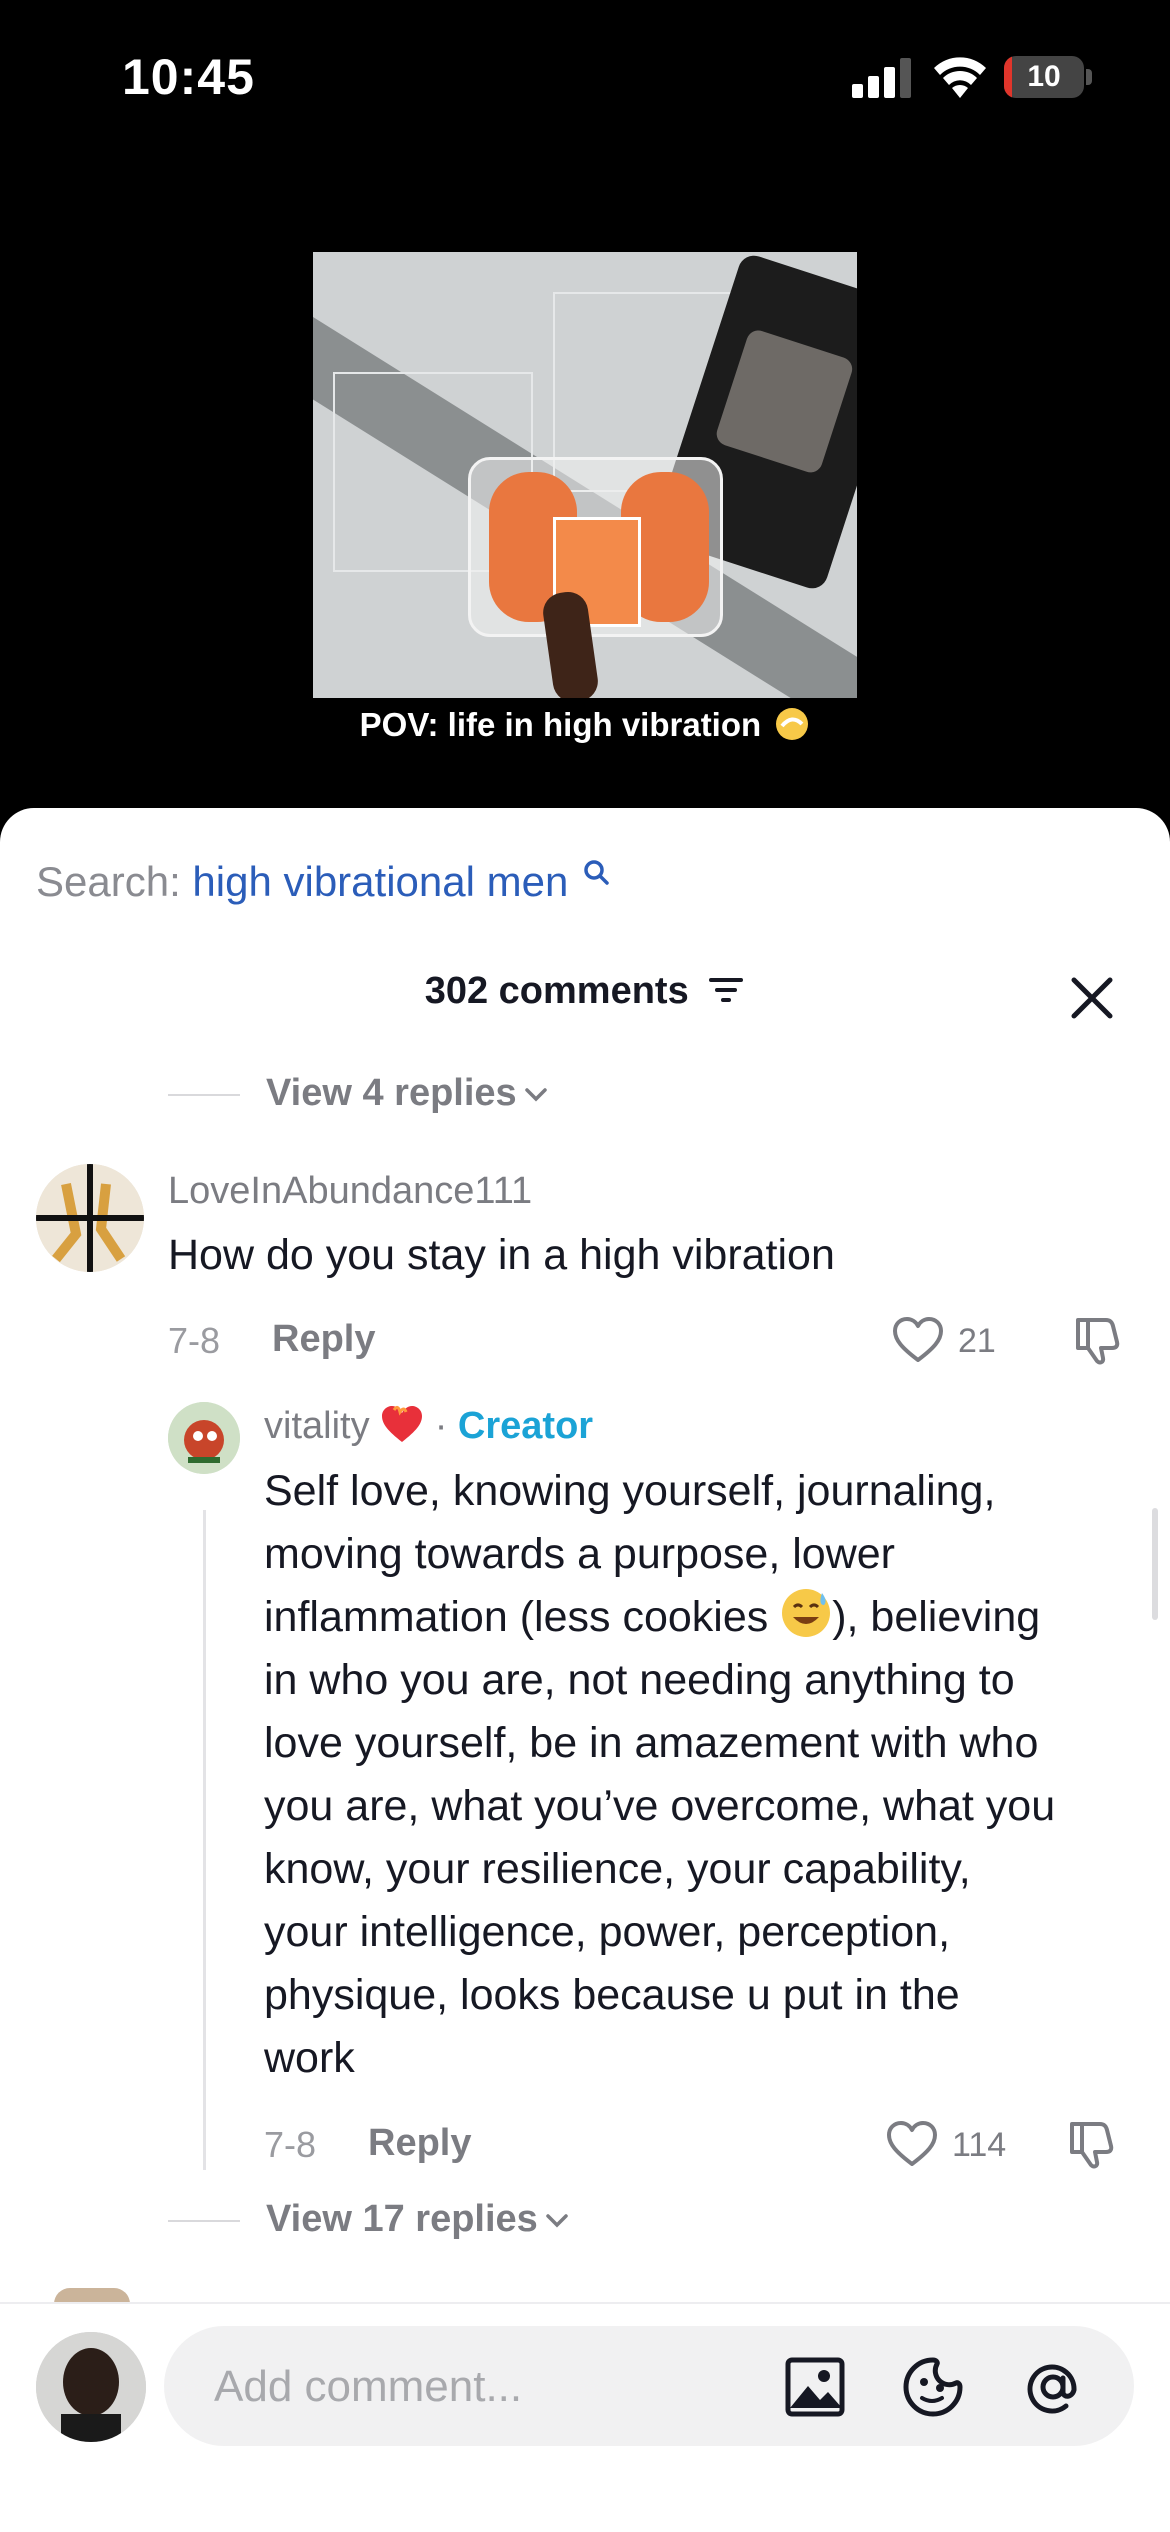 The image size is (1170, 2532). Describe the element at coordinates (630, 1491) in the screenshot. I see `reply-text-line: Self love, knowing yourself, journaling,` at that location.